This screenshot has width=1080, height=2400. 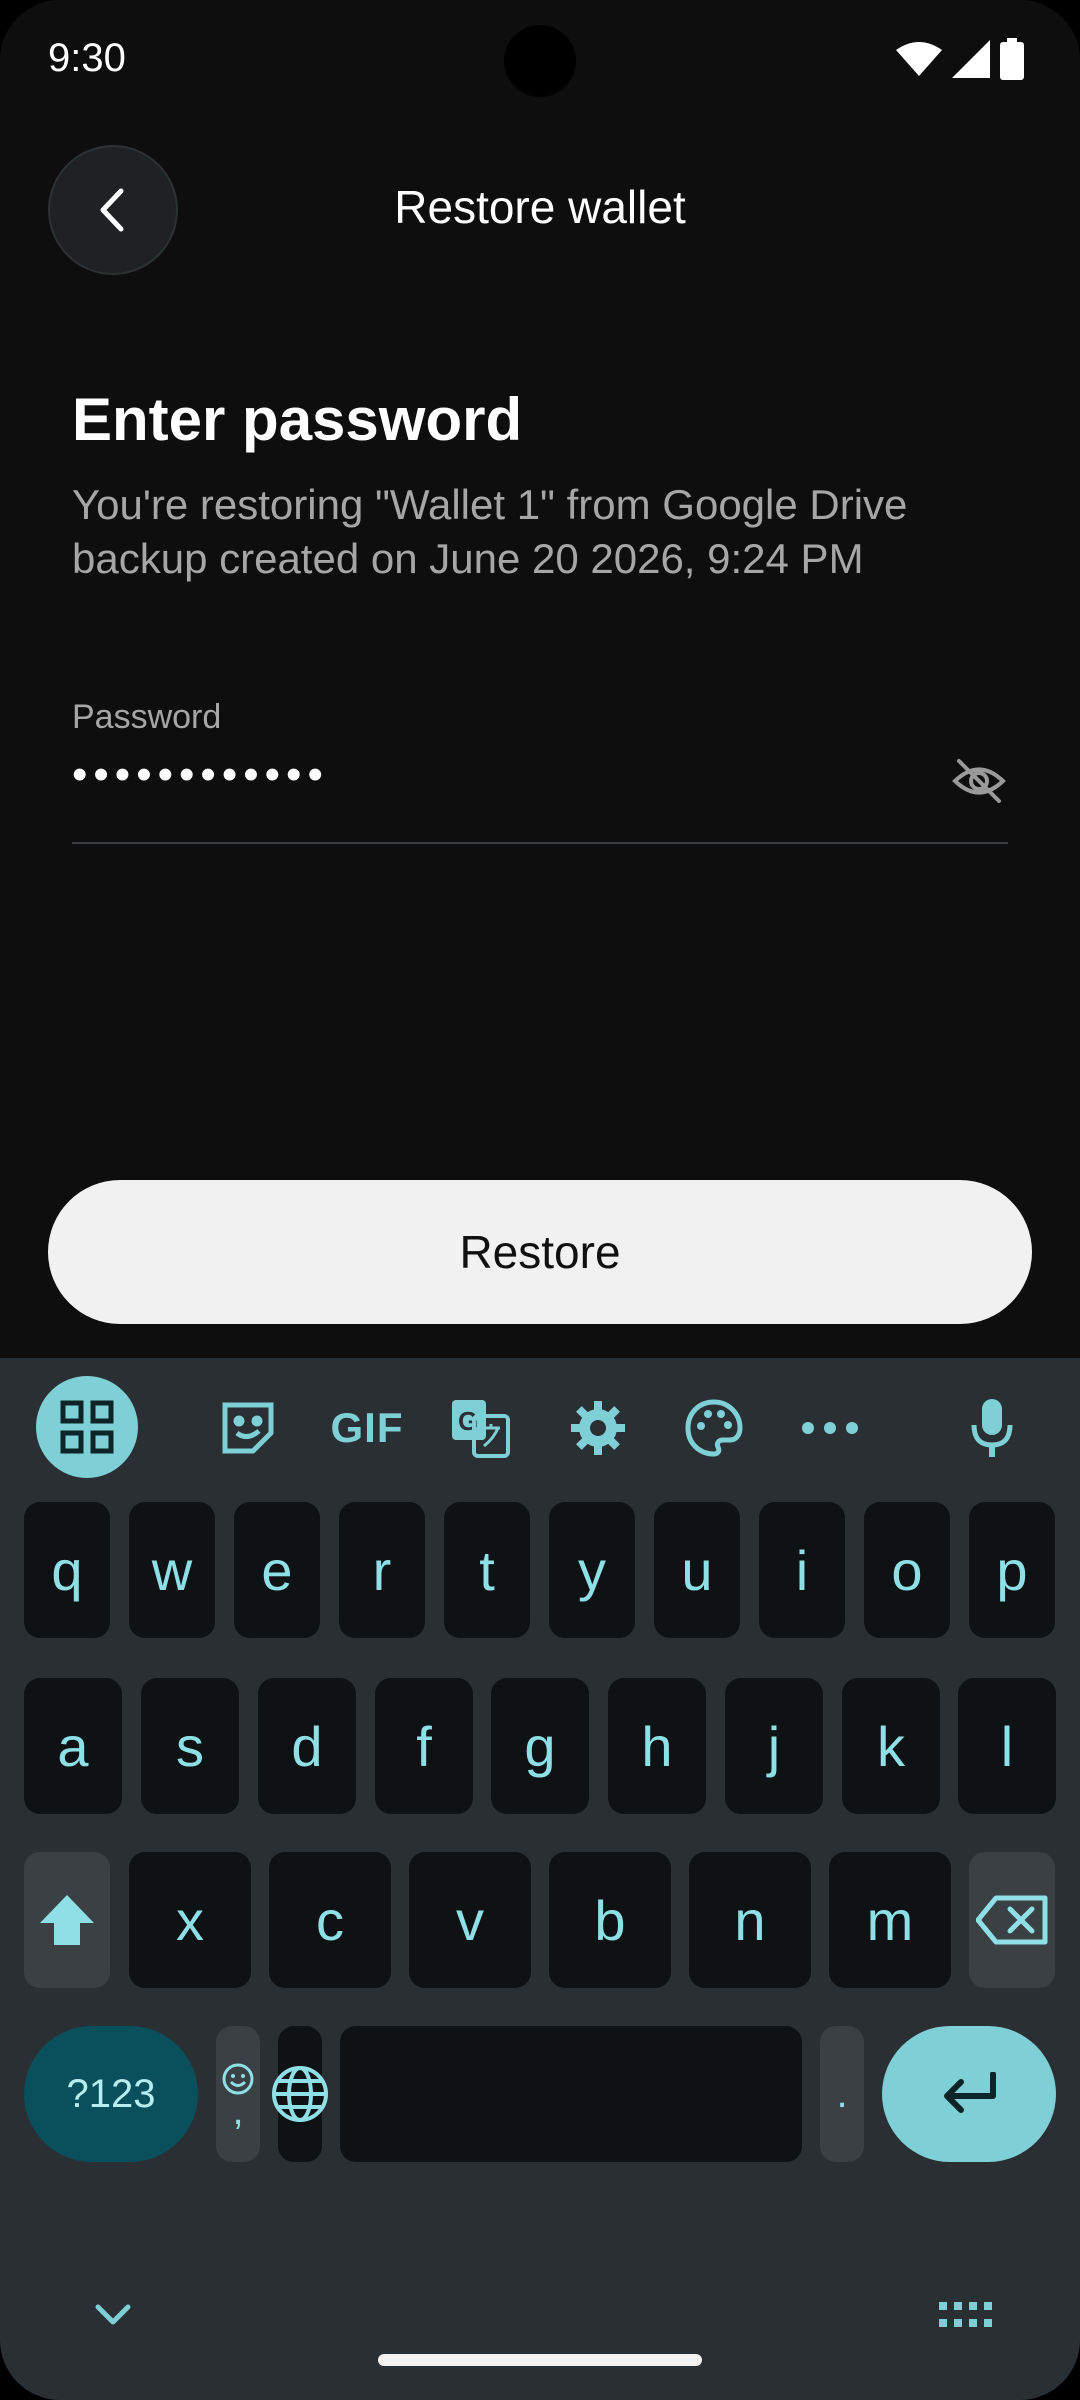 I want to click on key-e: e, so click(x=277, y=1570).